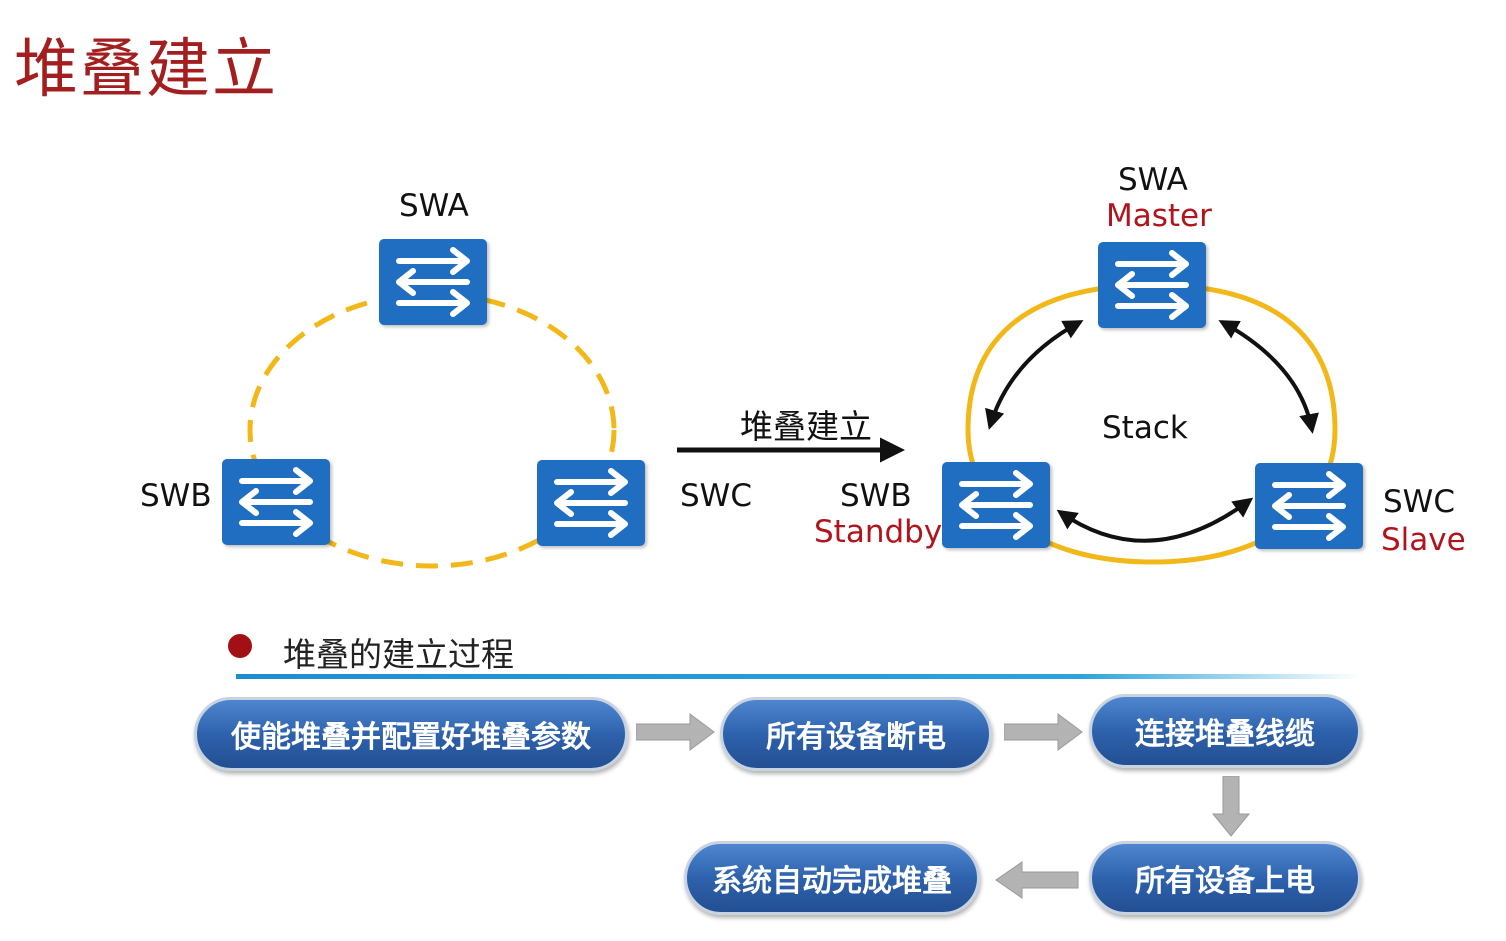  Describe the element at coordinates (1155, 520) in the screenshot. I see `link-arrow-swb-swc` at that location.